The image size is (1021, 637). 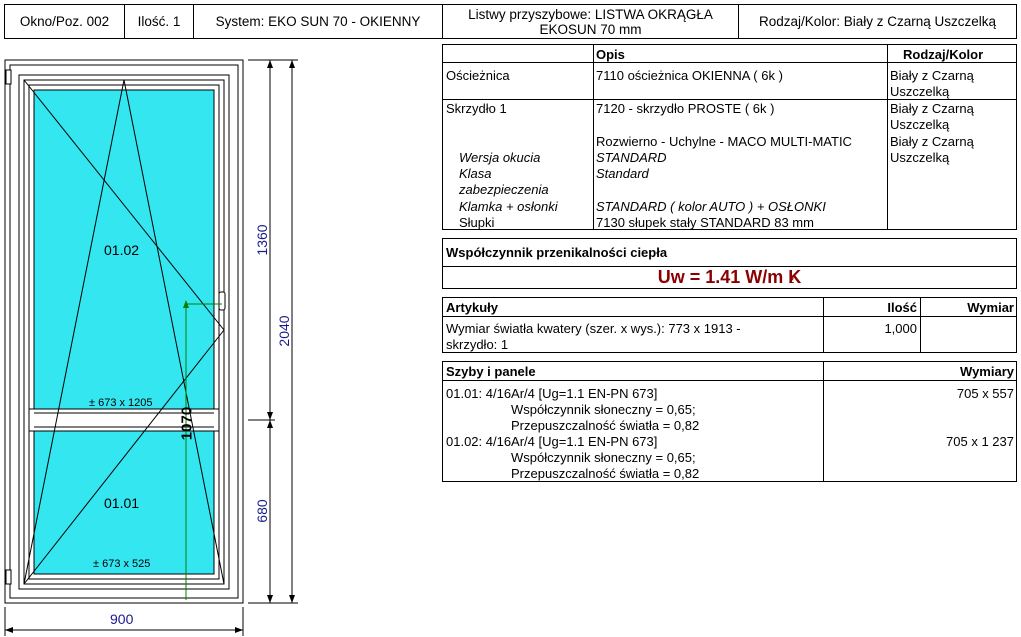 What do you see at coordinates (987, 371) in the screenshot?
I see `glass-dim-header: Wymiary` at bounding box center [987, 371].